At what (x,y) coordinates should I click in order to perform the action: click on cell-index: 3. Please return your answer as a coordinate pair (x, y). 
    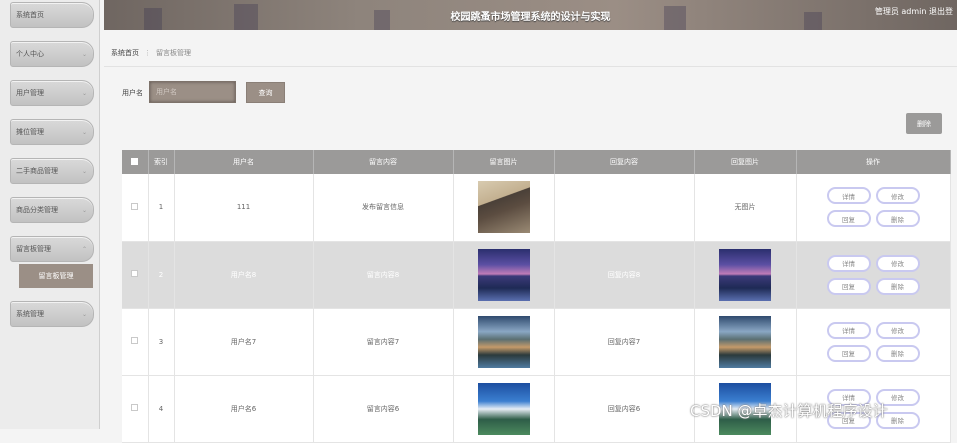
    Looking at the image, I should click on (161, 342).